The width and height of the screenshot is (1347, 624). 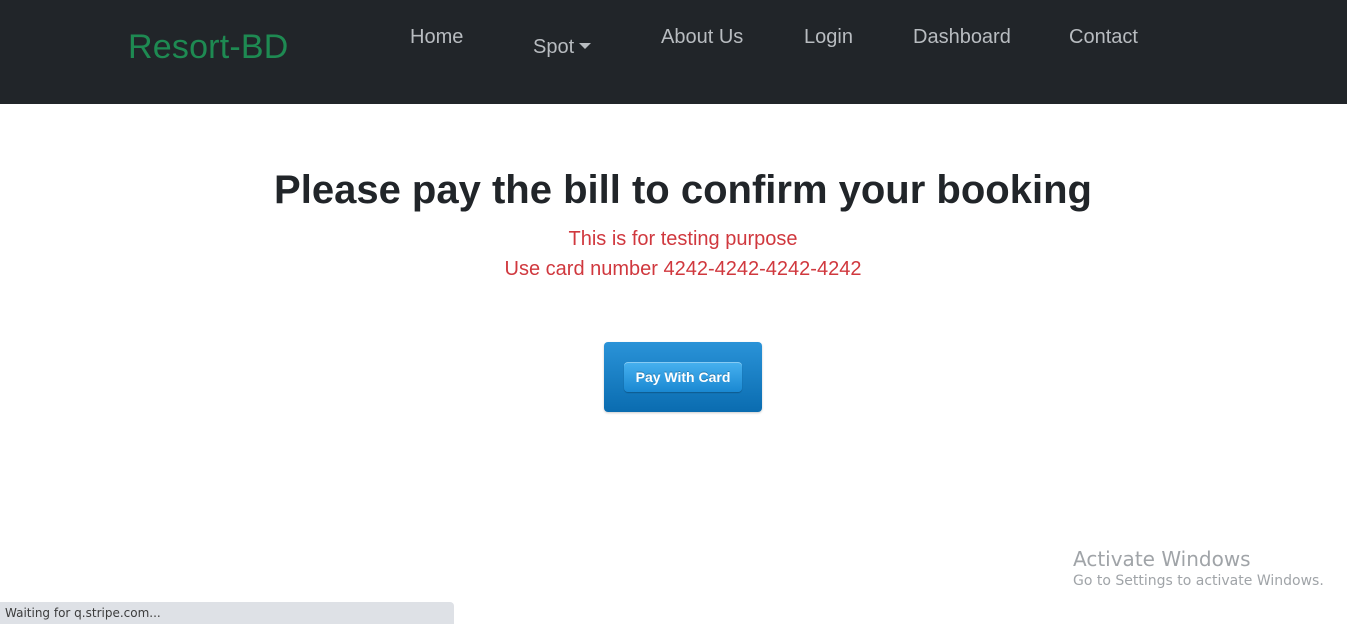 I want to click on nav-link-contact: Contact, so click(x=1103, y=37).